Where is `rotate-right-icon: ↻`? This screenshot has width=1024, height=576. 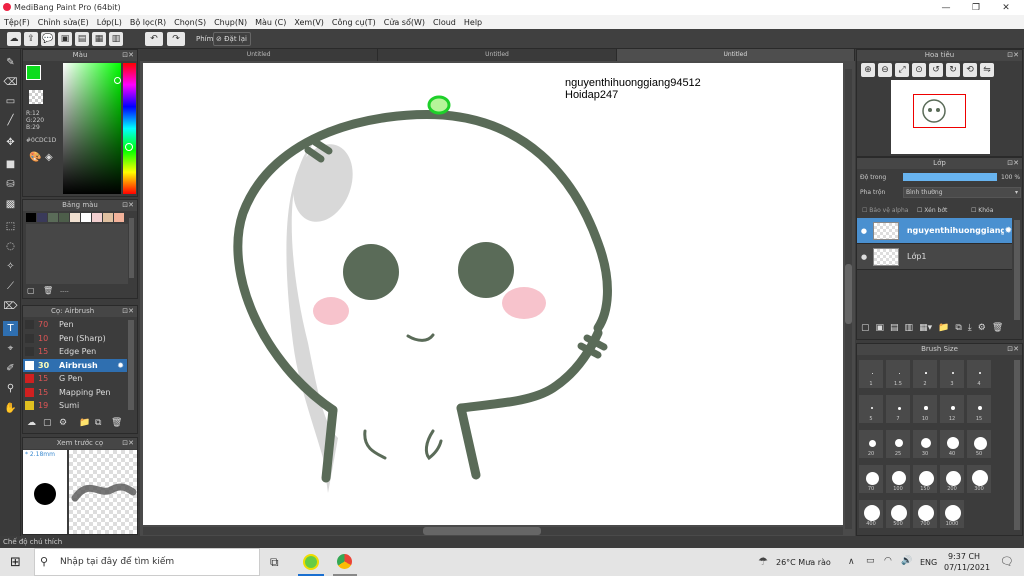 rotate-right-icon: ↻ is located at coordinates (953, 70).